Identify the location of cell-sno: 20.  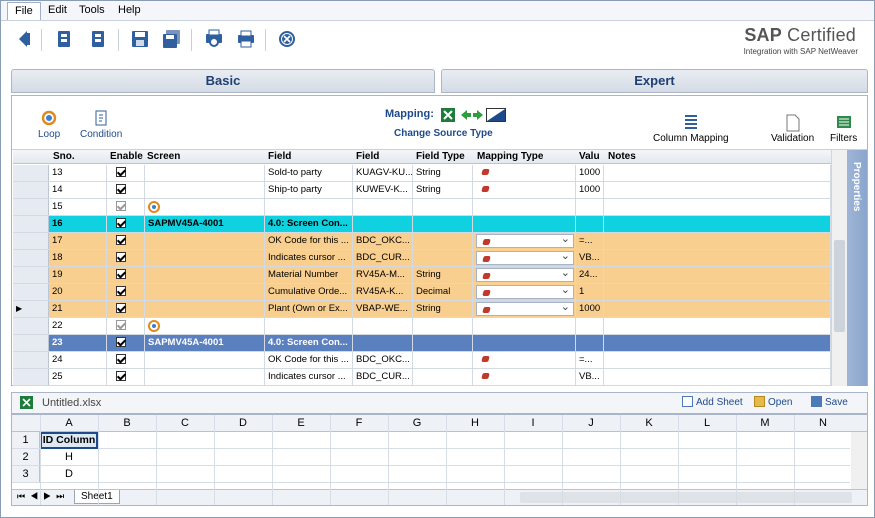
(78, 292).